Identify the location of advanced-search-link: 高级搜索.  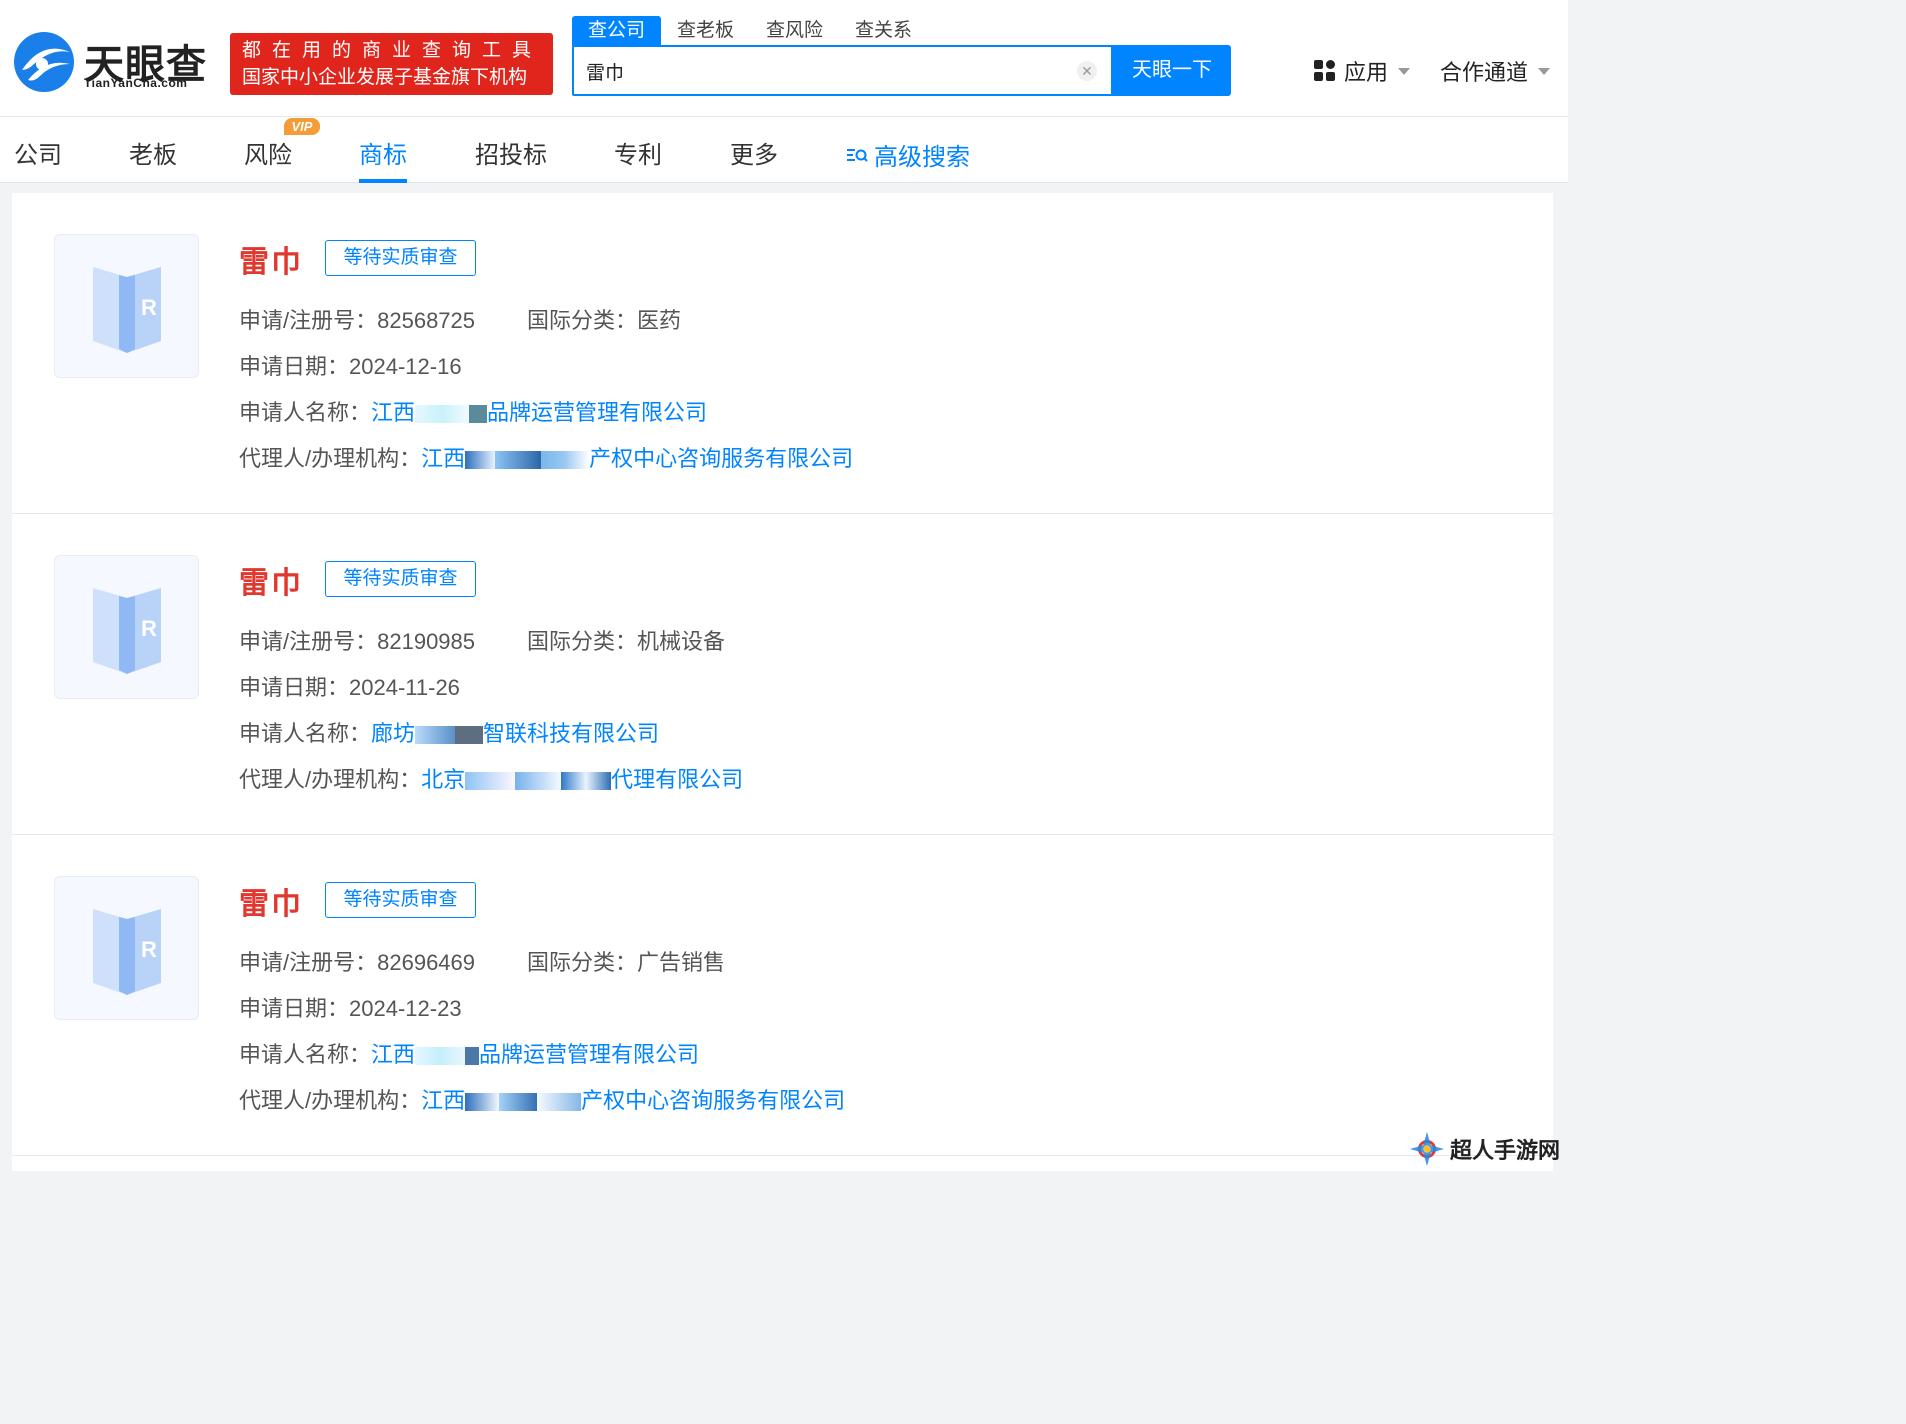
(908, 154).